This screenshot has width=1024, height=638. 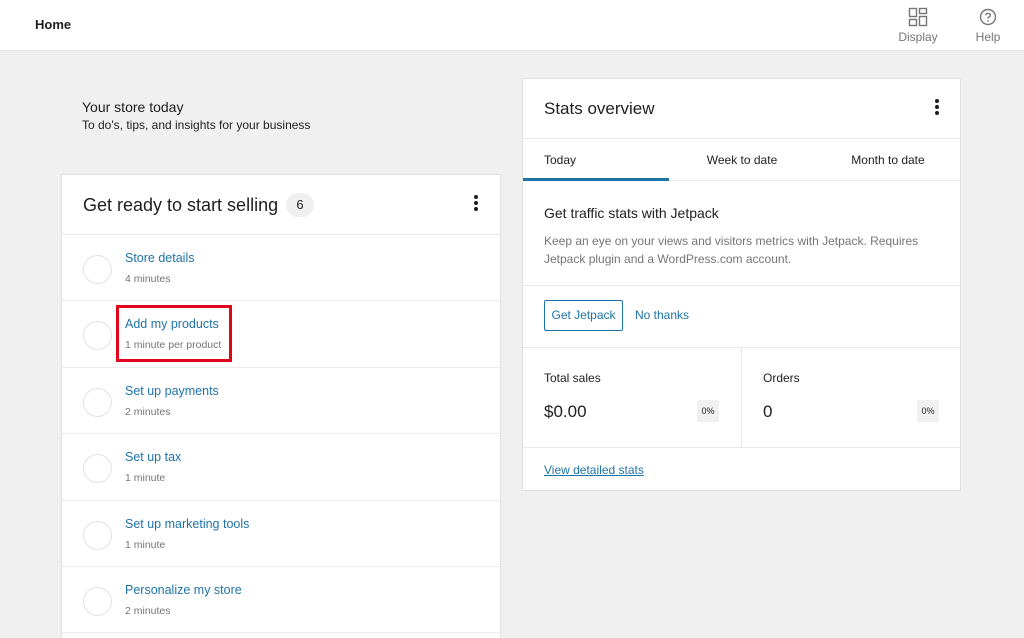 What do you see at coordinates (631, 213) in the screenshot?
I see `jetpack-title: Get traffic stats with Jetpack` at bounding box center [631, 213].